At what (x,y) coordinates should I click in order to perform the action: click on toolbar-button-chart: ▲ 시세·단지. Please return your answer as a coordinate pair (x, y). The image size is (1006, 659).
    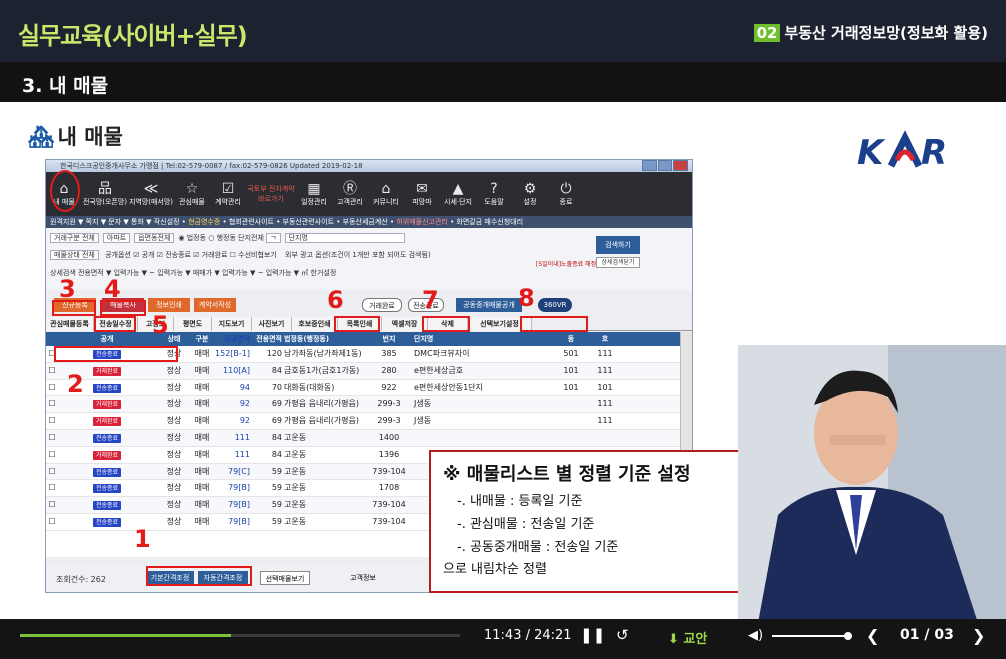
    Looking at the image, I should click on (458, 194).